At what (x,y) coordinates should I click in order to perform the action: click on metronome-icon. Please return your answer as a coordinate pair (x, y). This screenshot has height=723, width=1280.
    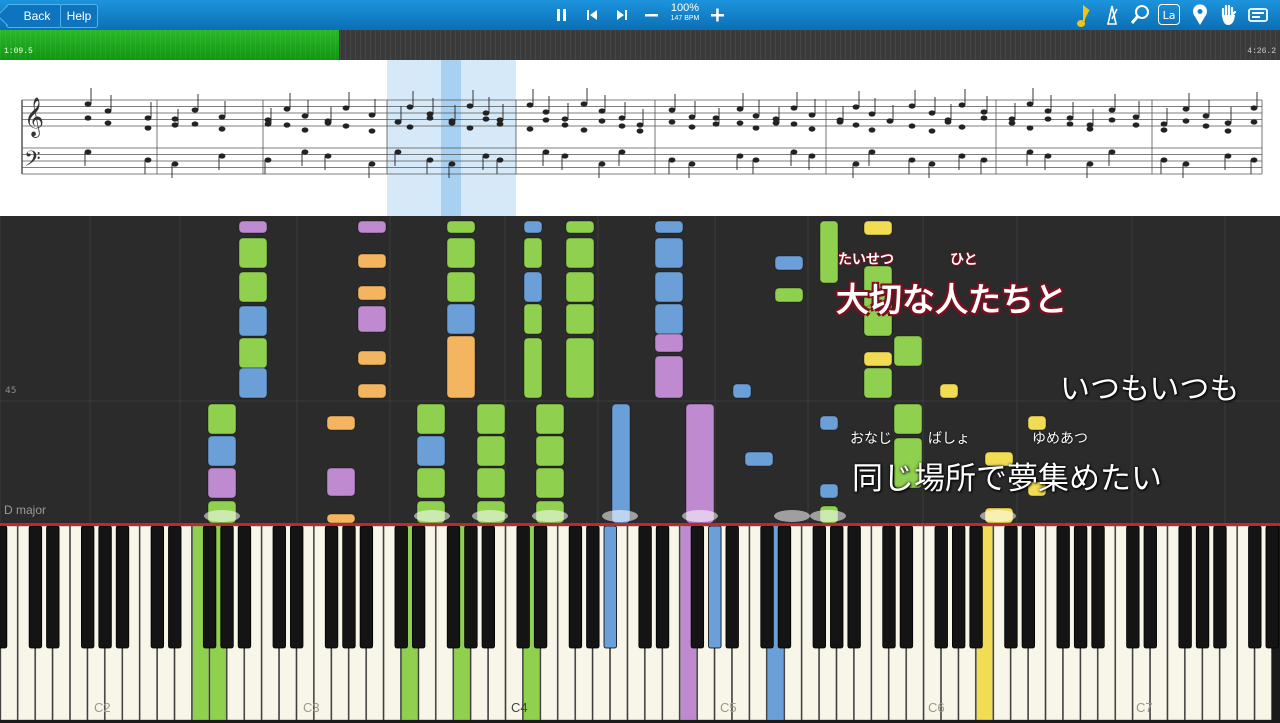
    Looking at the image, I should click on (1112, 15).